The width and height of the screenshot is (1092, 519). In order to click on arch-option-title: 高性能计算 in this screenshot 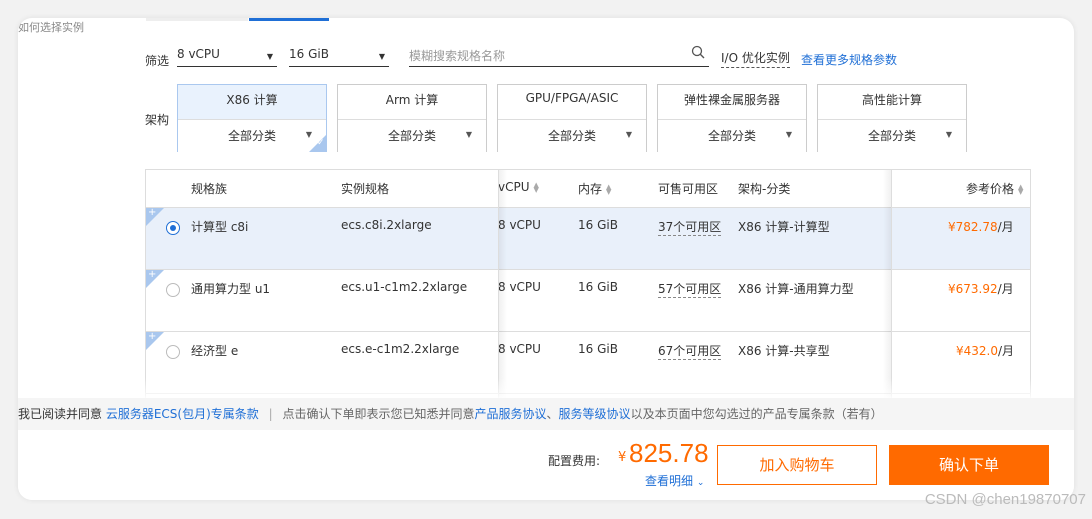, I will do `click(891, 100)`.